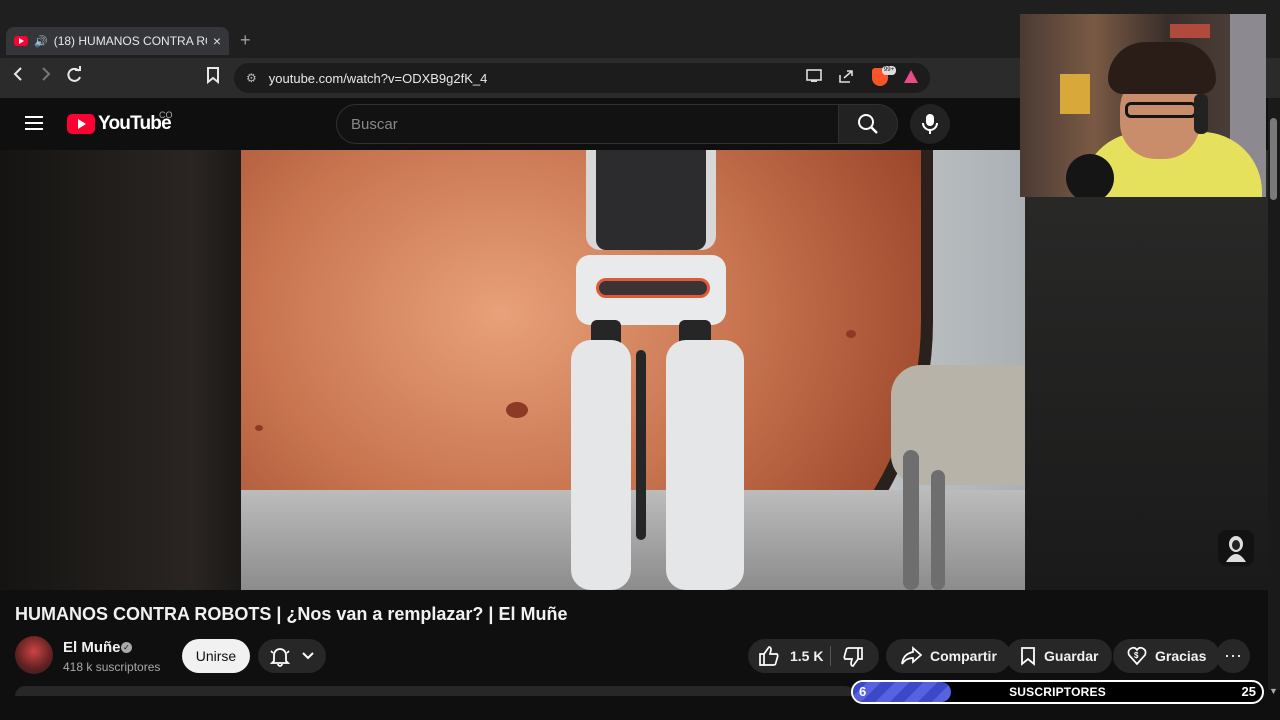  What do you see at coordinates (308, 656) in the screenshot?
I see `chevron-down-icon` at bounding box center [308, 656].